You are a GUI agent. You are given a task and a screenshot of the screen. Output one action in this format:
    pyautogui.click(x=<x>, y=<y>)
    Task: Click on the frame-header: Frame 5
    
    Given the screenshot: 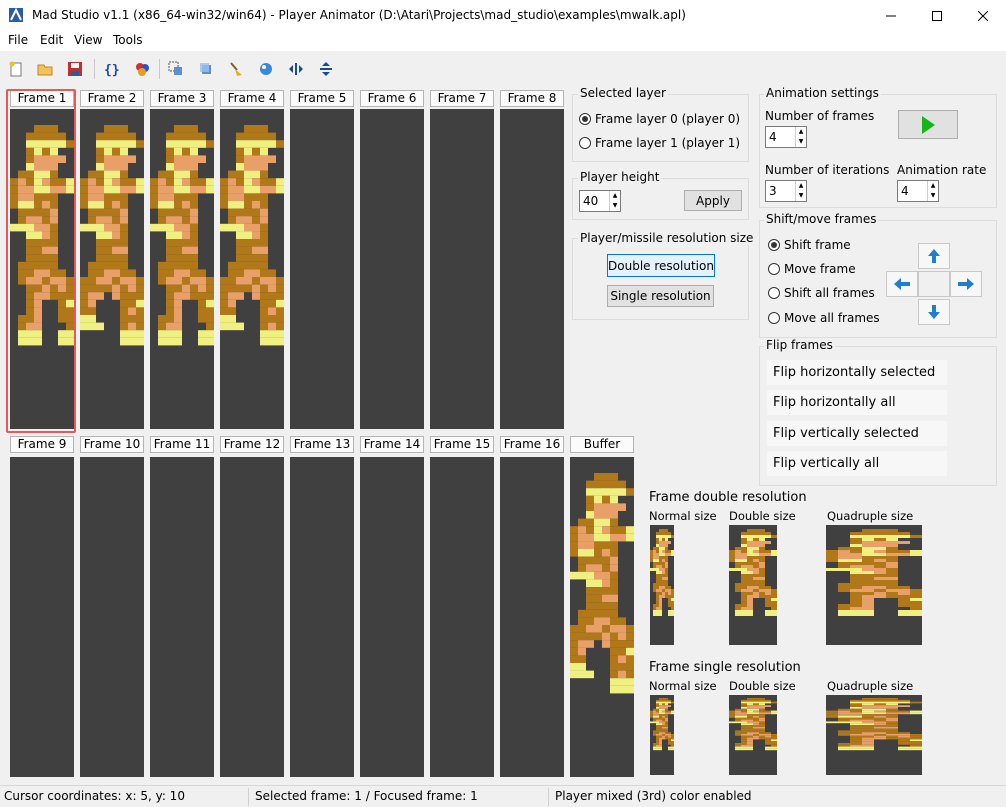 What is the action you would take?
    pyautogui.click(x=322, y=98)
    